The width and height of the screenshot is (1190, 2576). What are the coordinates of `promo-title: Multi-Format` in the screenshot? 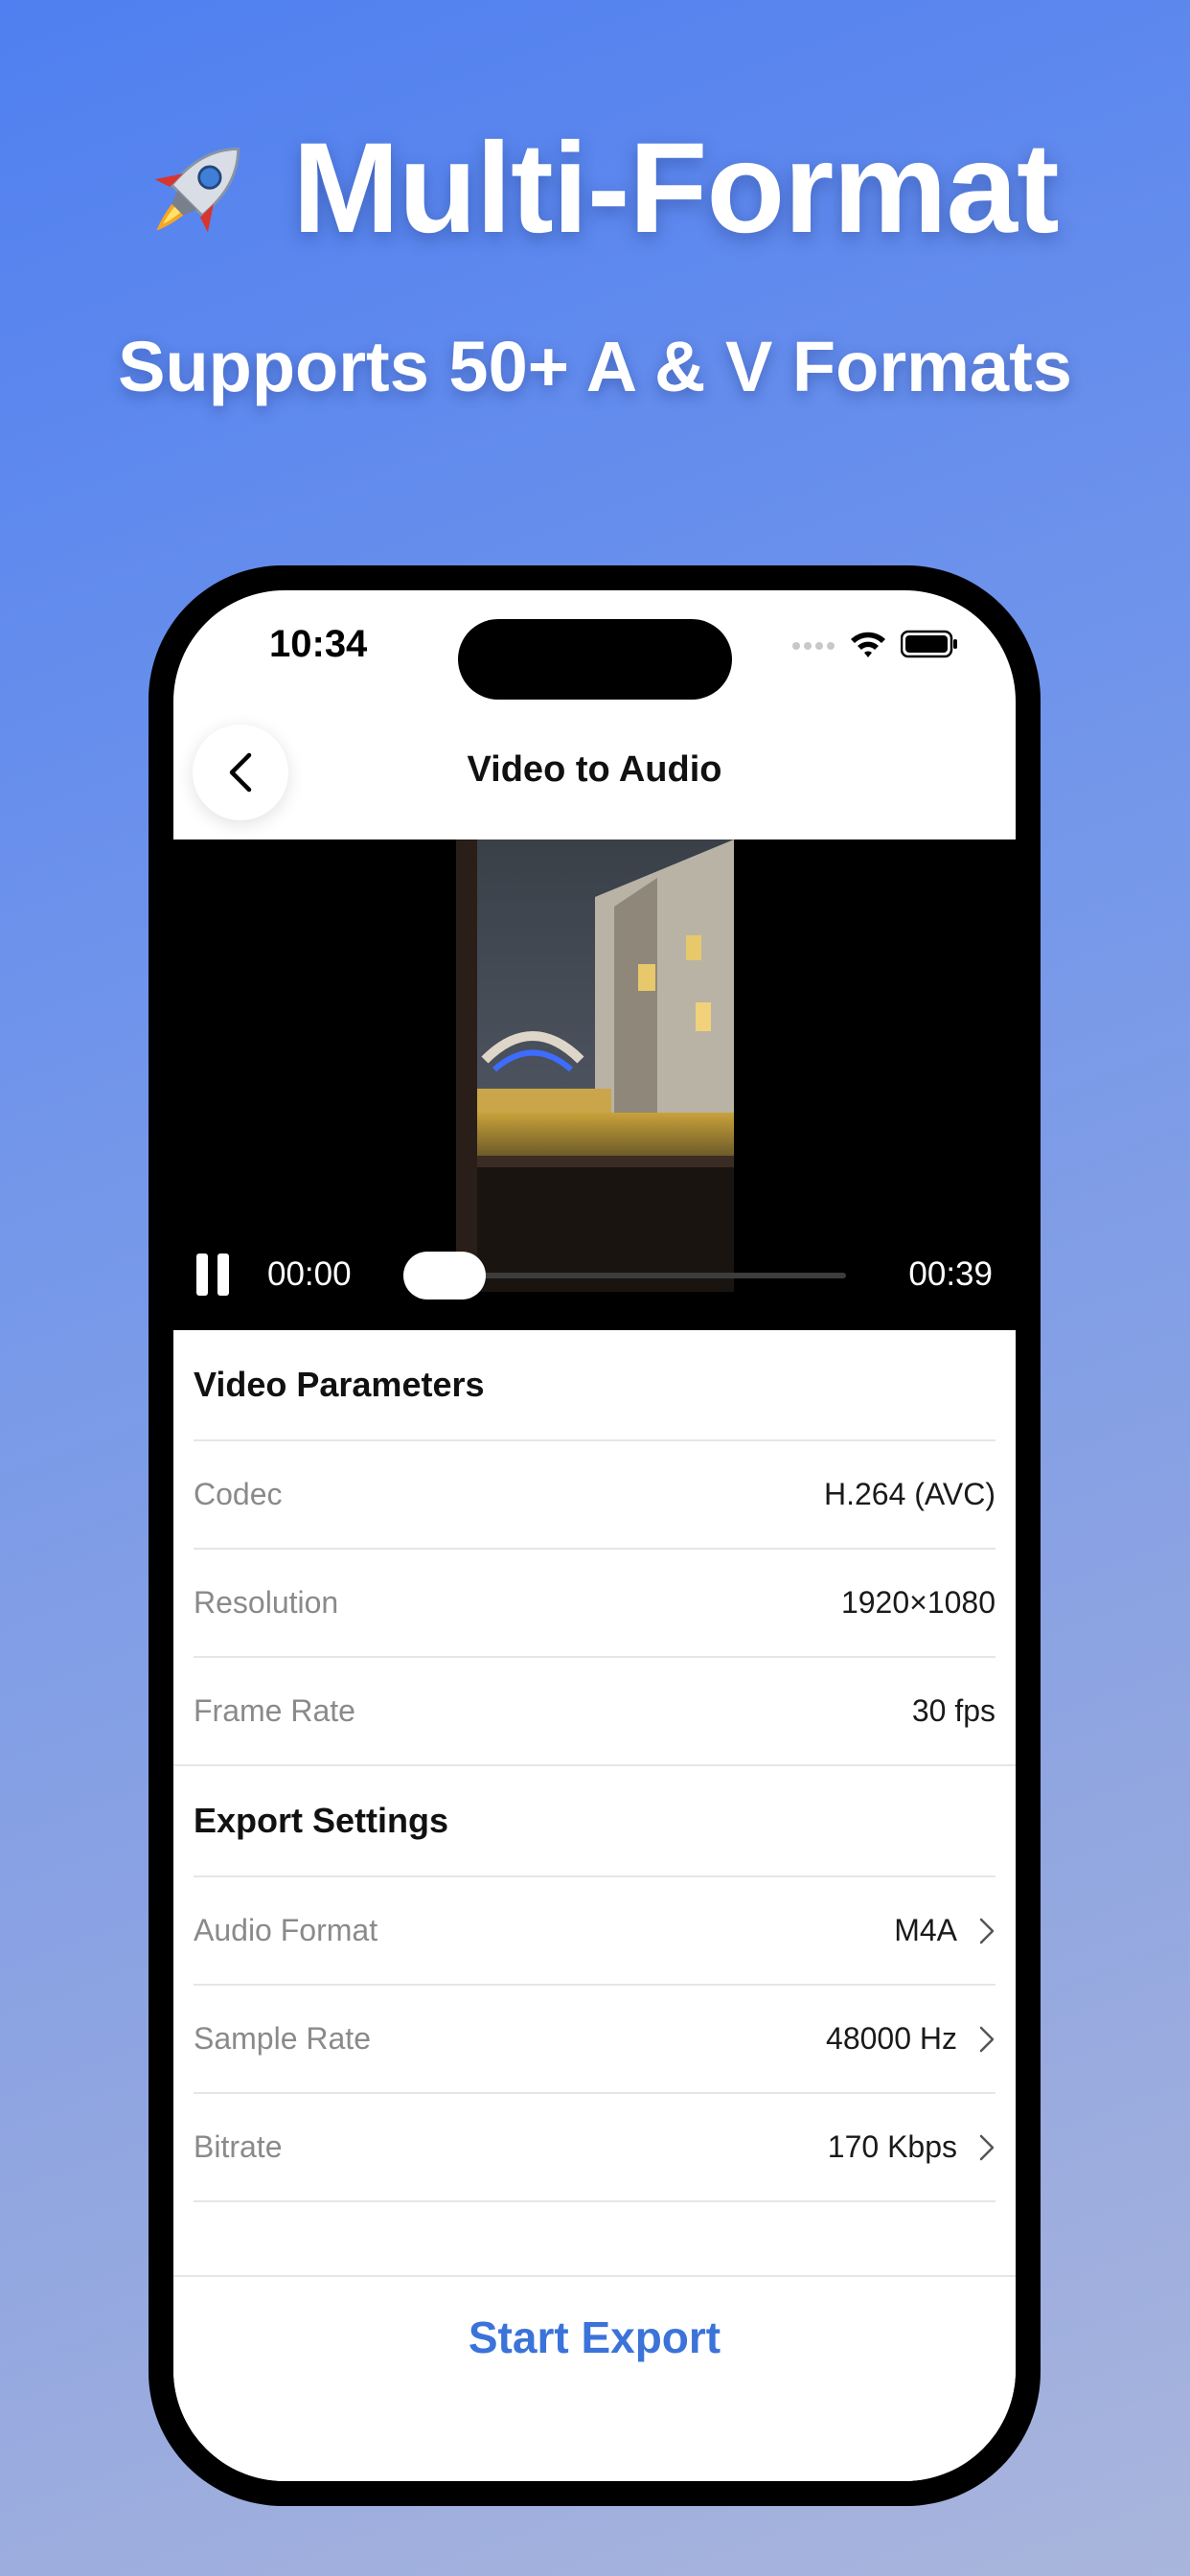 It's located at (595, 188).